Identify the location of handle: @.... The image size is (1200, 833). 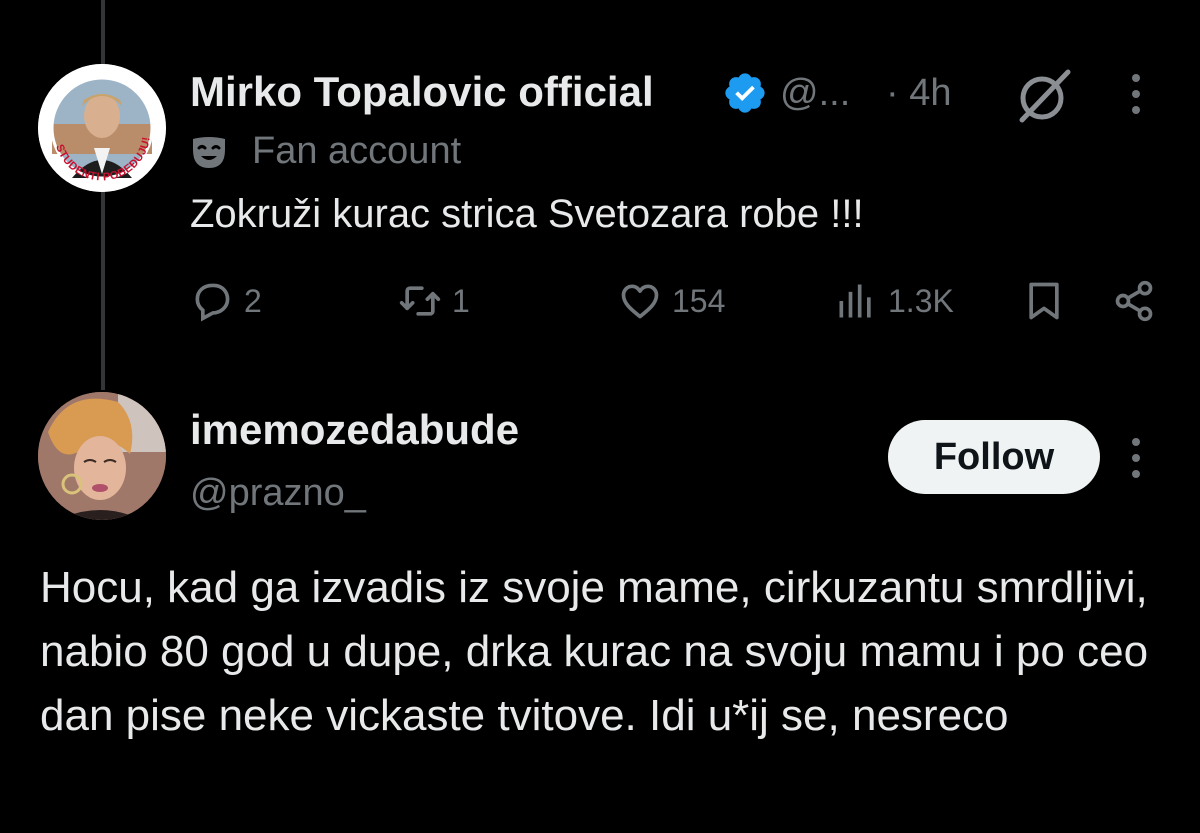
(815, 93).